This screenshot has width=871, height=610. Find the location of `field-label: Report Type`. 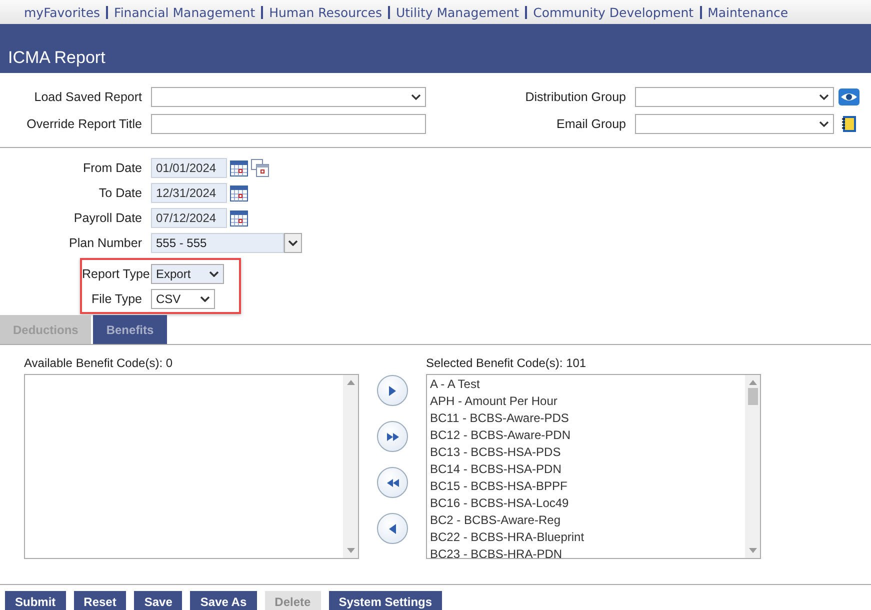

field-label: Report Type is located at coordinates (116, 274).